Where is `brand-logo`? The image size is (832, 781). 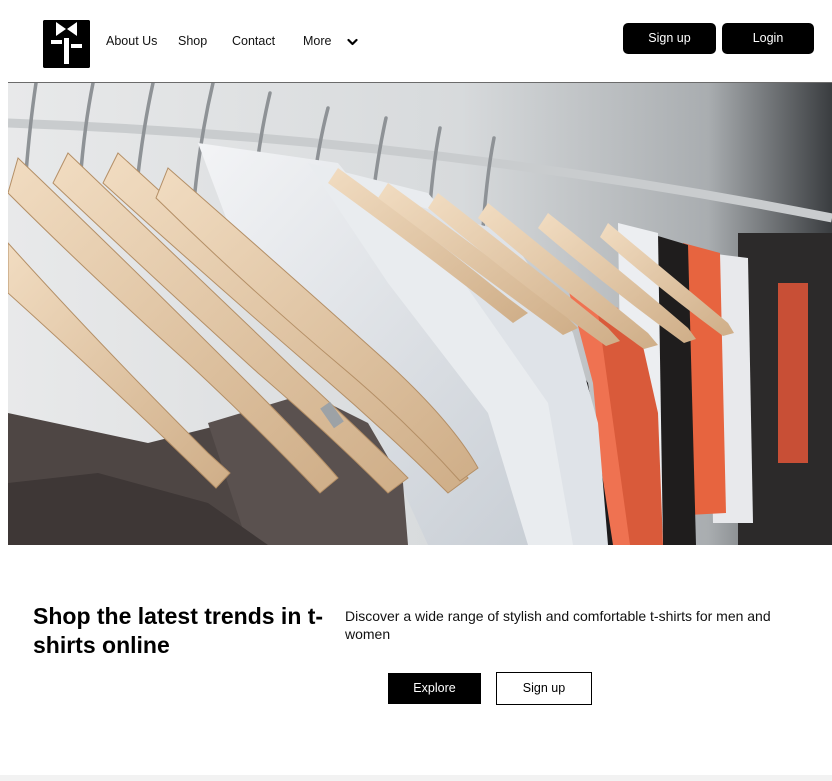 brand-logo is located at coordinates (66, 44).